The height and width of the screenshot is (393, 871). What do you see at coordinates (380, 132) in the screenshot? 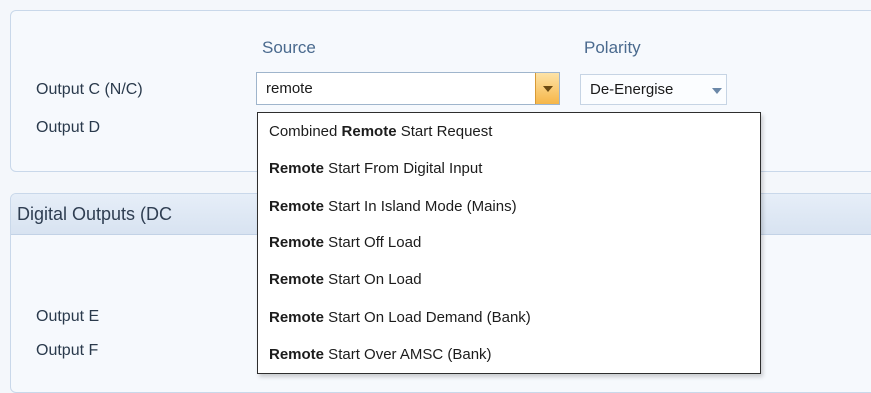
I see `dropdown-item: Combined Remote Start Request` at bounding box center [380, 132].